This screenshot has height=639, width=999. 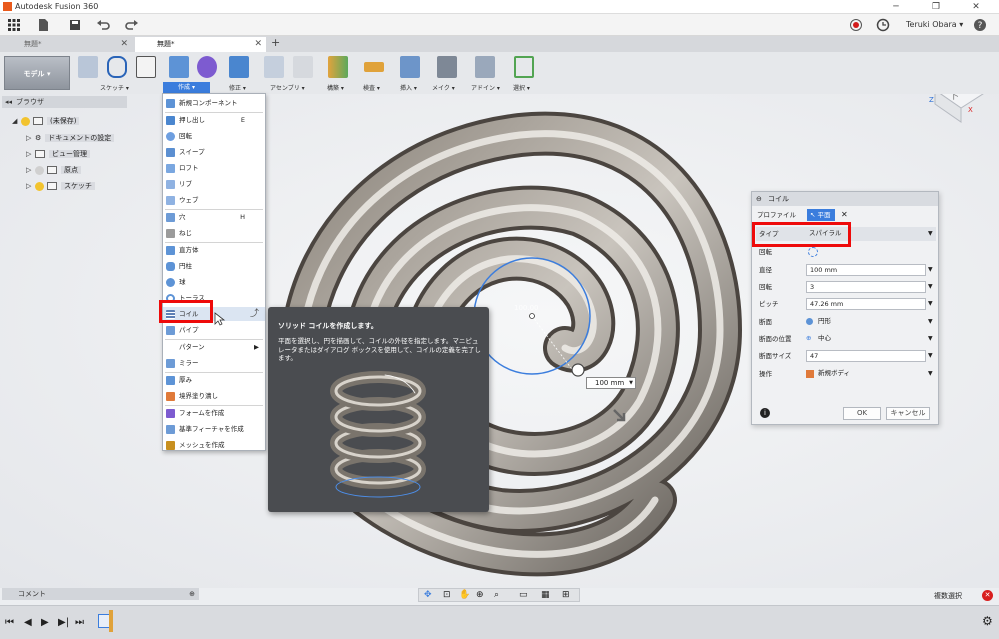 What do you see at coordinates (214, 103) in the screenshot?
I see `menu-item-new-component: 新規コンポーネント` at bounding box center [214, 103].